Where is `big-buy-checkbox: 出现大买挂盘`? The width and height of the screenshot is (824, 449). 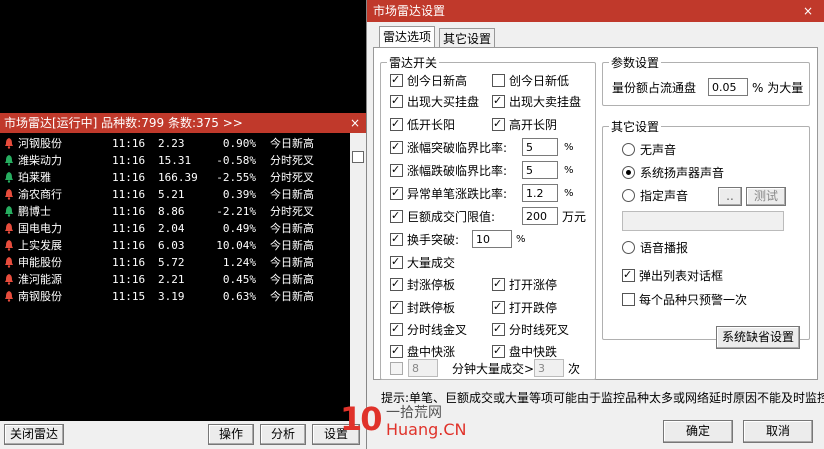 big-buy-checkbox: 出现大买挂盘 is located at coordinates (434, 101).